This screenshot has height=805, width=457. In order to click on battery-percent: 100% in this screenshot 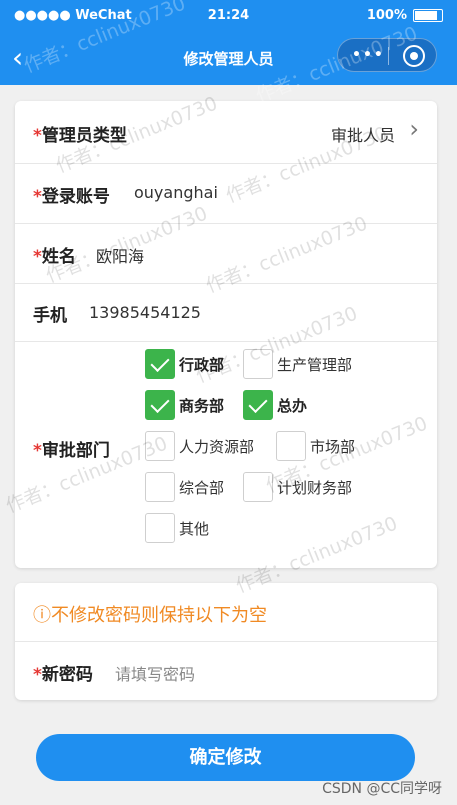, I will do `click(386, 15)`.